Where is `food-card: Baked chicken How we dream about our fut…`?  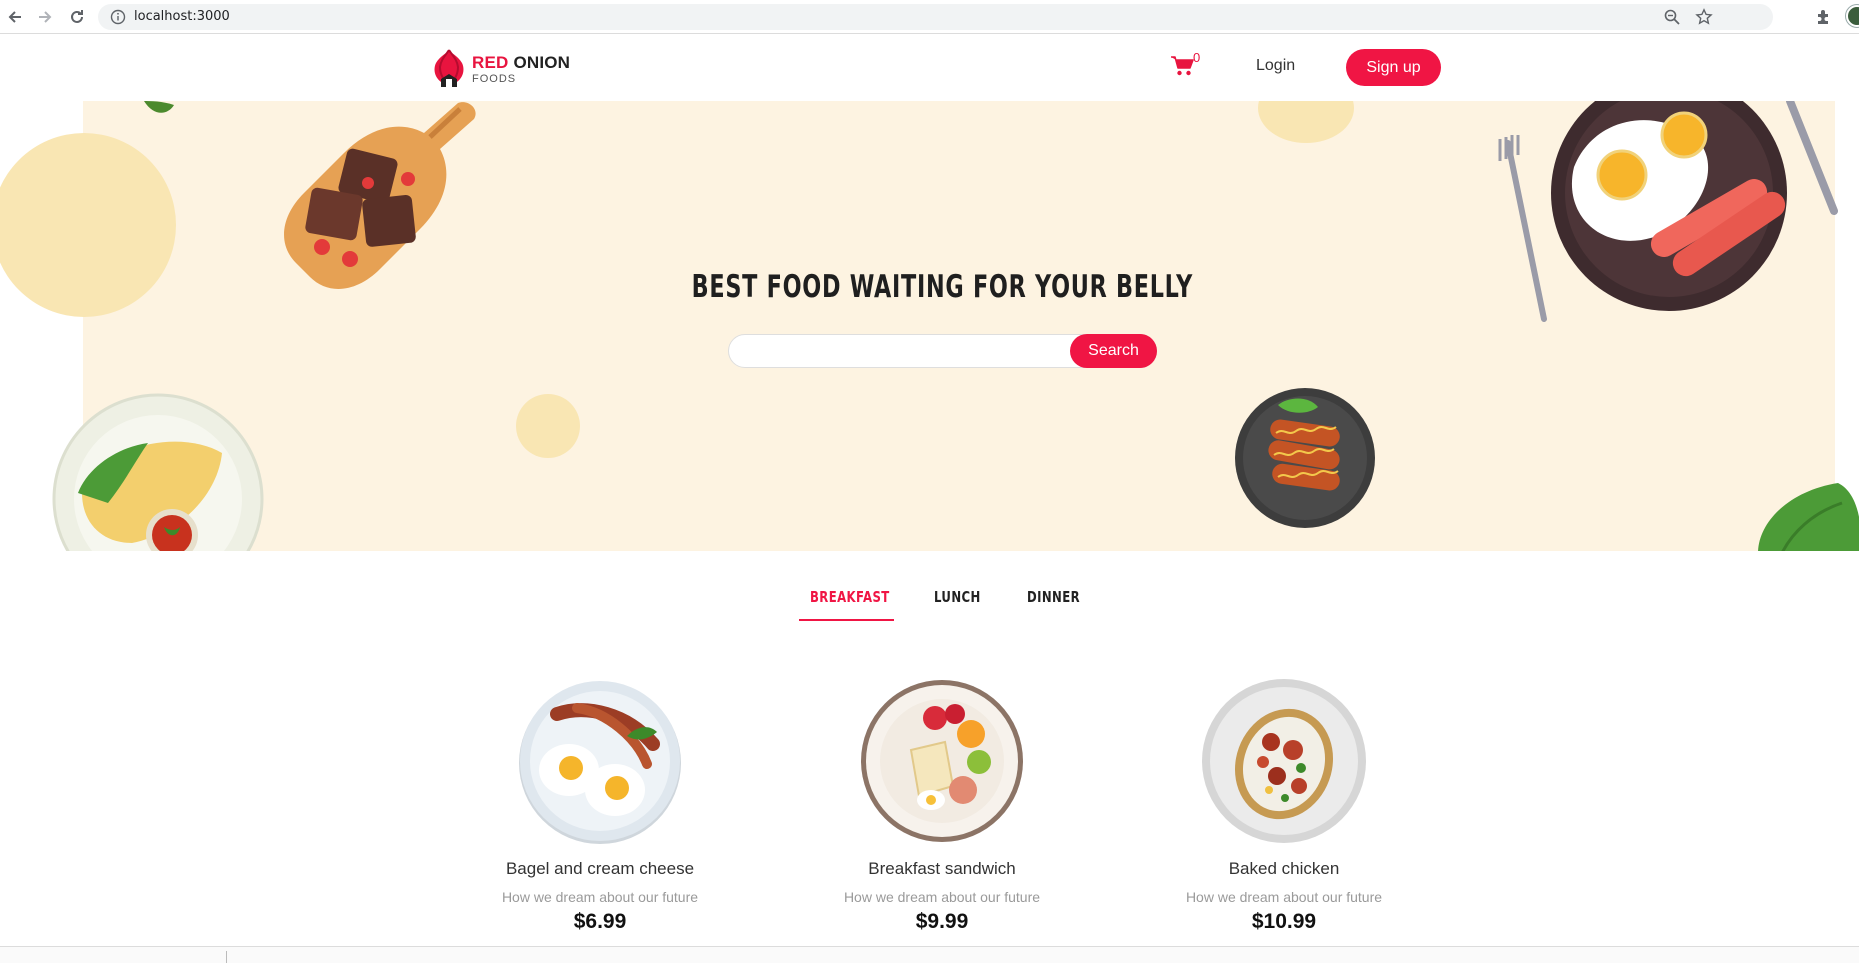 food-card: Baked chicken How we dream about our fut… is located at coordinates (1269, 808).